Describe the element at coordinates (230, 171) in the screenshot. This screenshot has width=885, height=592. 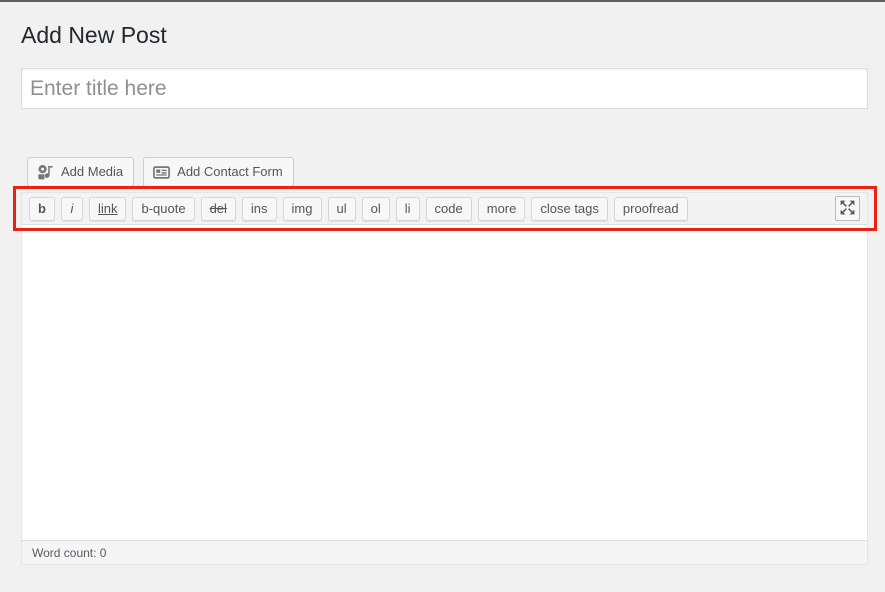
I see `add-contact-form-label: Add Contact Form` at that location.